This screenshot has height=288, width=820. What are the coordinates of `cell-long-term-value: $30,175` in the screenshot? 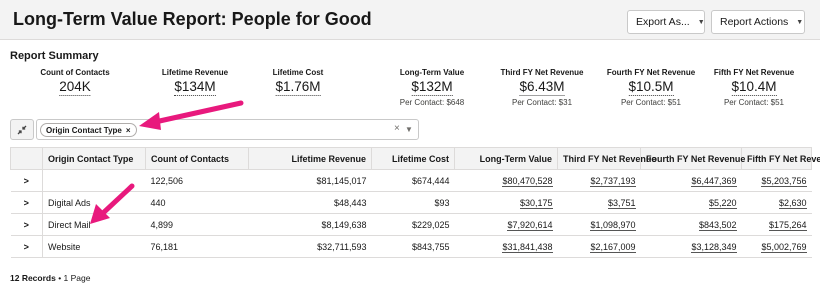 It's located at (506, 202).